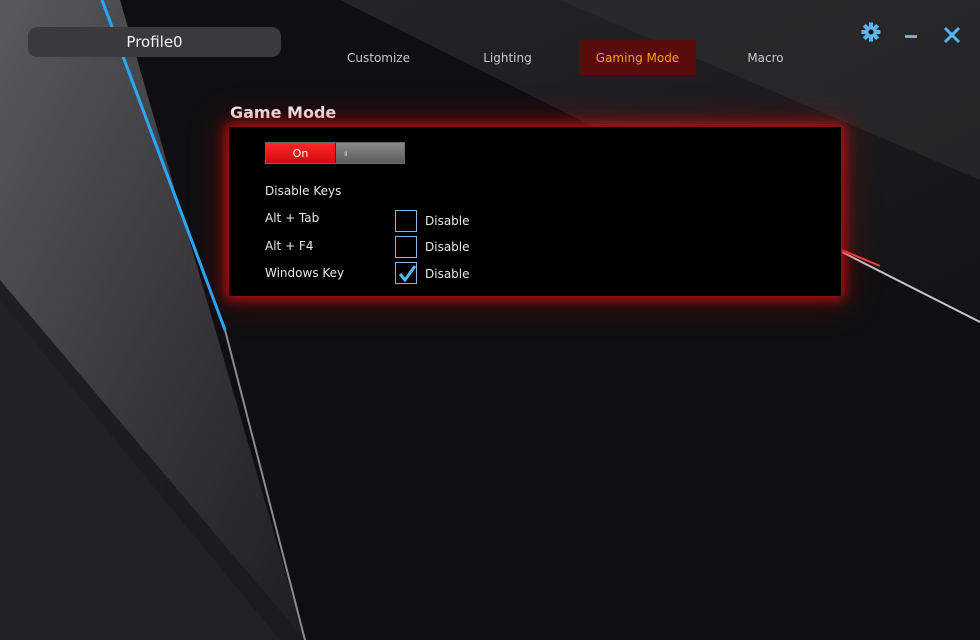 This screenshot has height=640, width=980. Describe the element at coordinates (289, 246) in the screenshot. I see `key-name-alt-f4: Alt + F4` at that location.